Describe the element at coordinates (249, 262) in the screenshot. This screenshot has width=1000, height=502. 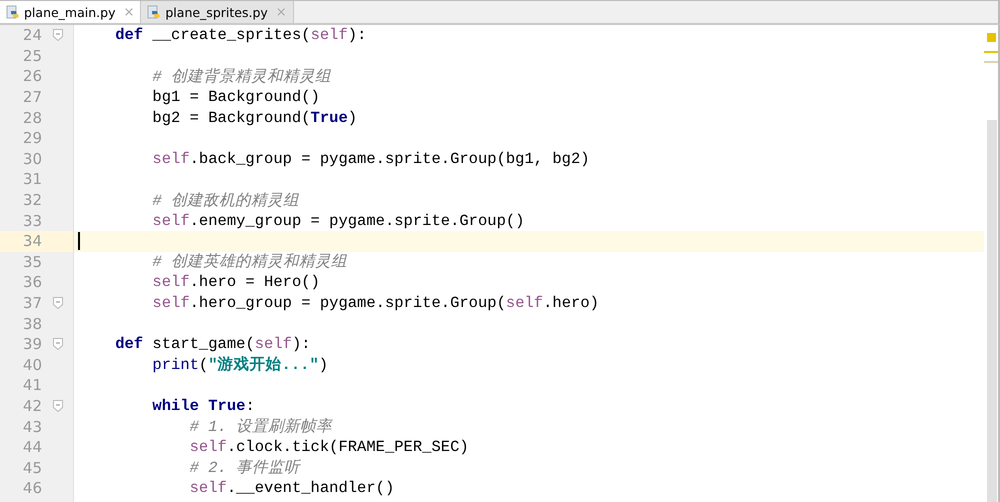
I see `code-line: # 创建英雄的精灵和精灵组` at that location.